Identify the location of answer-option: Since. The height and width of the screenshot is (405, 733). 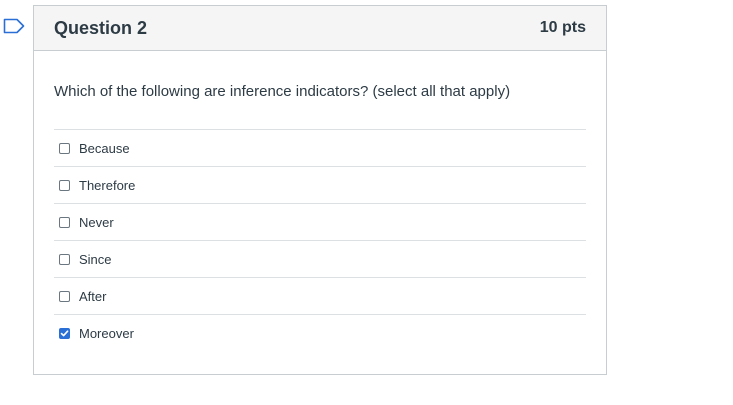
(320, 258).